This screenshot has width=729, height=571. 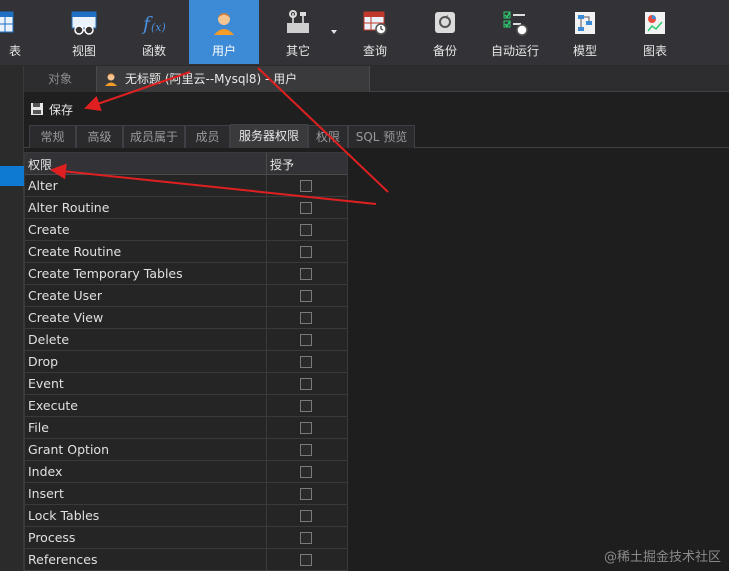 I want to click on toolbar-chart-button: 图表, so click(x=655, y=32).